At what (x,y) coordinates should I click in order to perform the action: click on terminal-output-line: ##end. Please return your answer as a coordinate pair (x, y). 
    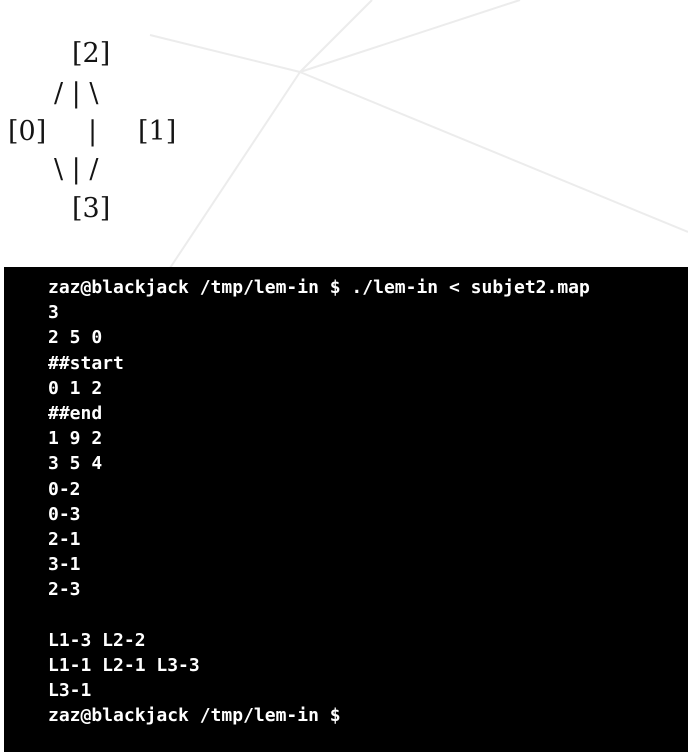
    Looking at the image, I should click on (75, 413).